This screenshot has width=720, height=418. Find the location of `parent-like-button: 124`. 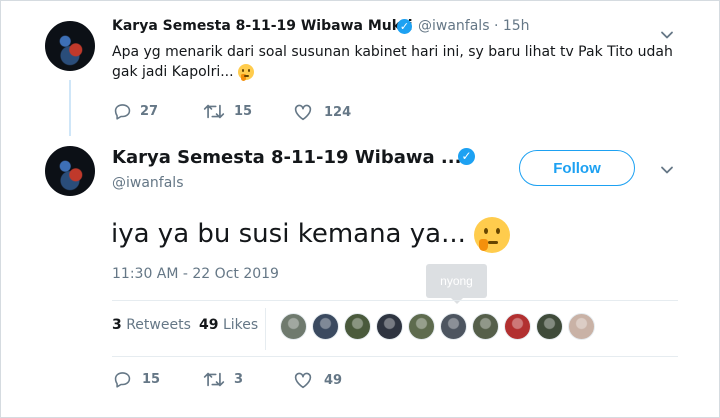

parent-like-button: 124 is located at coordinates (322, 112).